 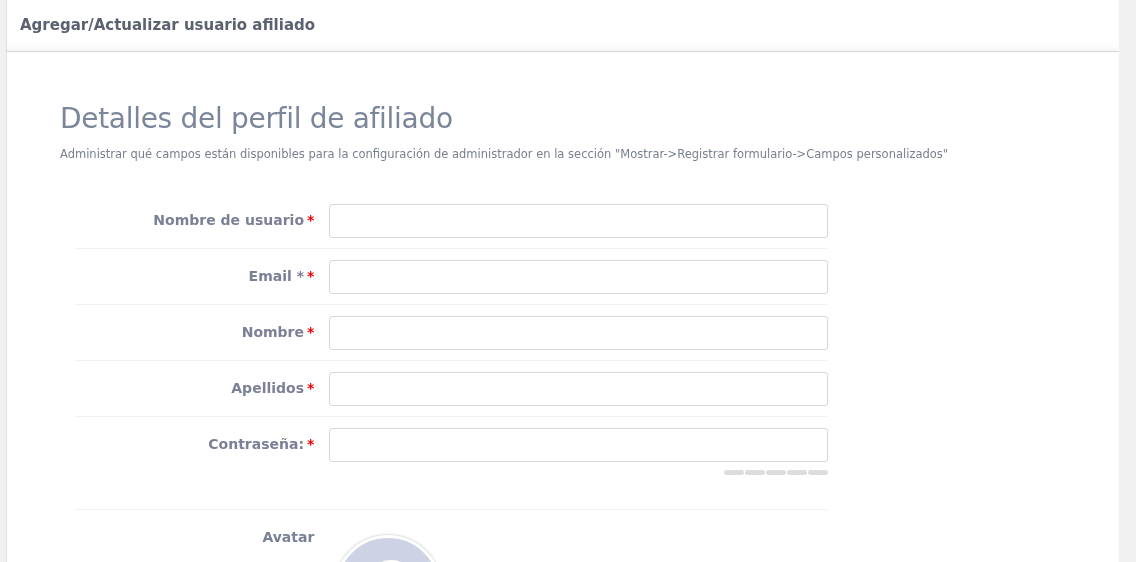 I want to click on page-title: Agregar/Actualizar usuario afiliado, so click(x=168, y=26).